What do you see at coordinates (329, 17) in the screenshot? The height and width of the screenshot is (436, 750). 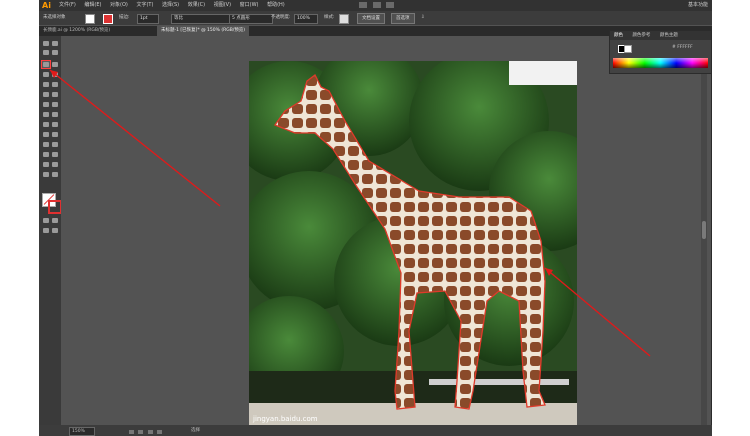 I see `style-label: 样式:` at bounding box center [329, 17].